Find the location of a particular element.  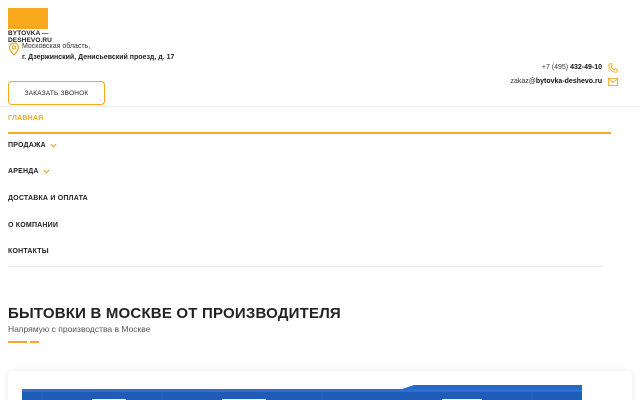

nav-divider is located at coordinates (305, 266).